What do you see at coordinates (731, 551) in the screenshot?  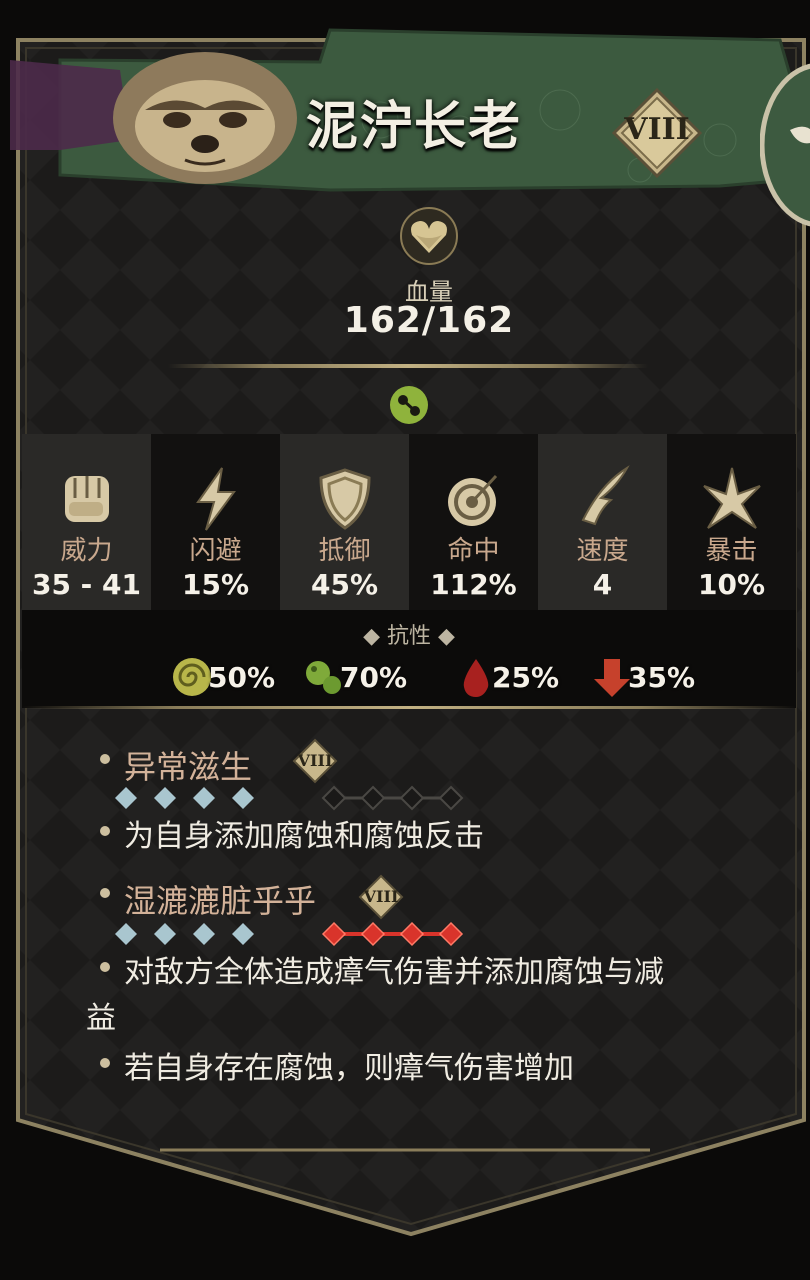 I see `stat-label: 暴击` at bounding box center [731, 551].